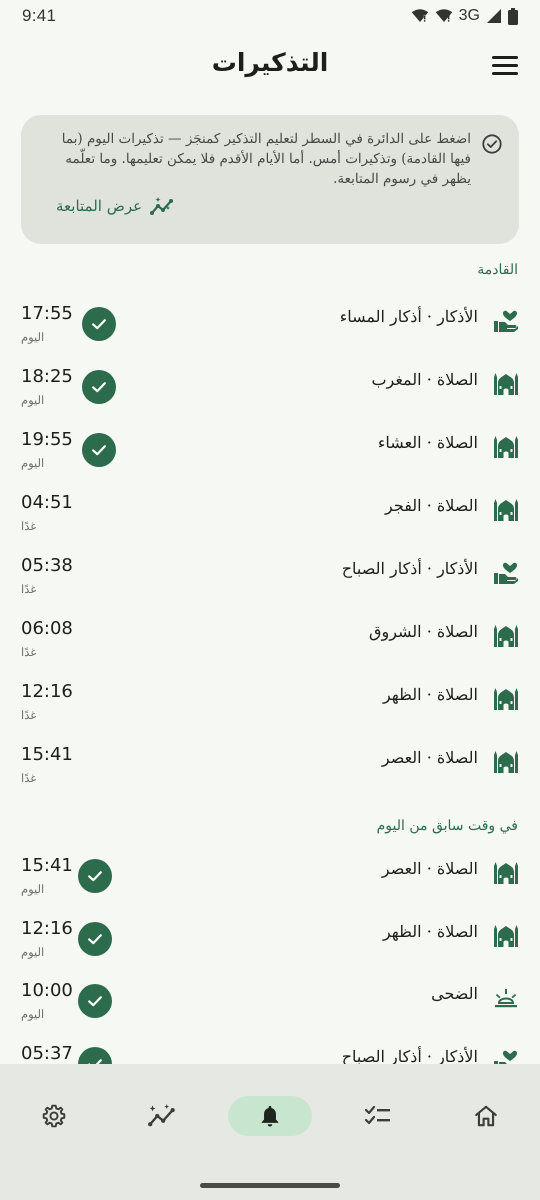  I want to click on section-header-upcoming: القادمة, so click(497, 270).